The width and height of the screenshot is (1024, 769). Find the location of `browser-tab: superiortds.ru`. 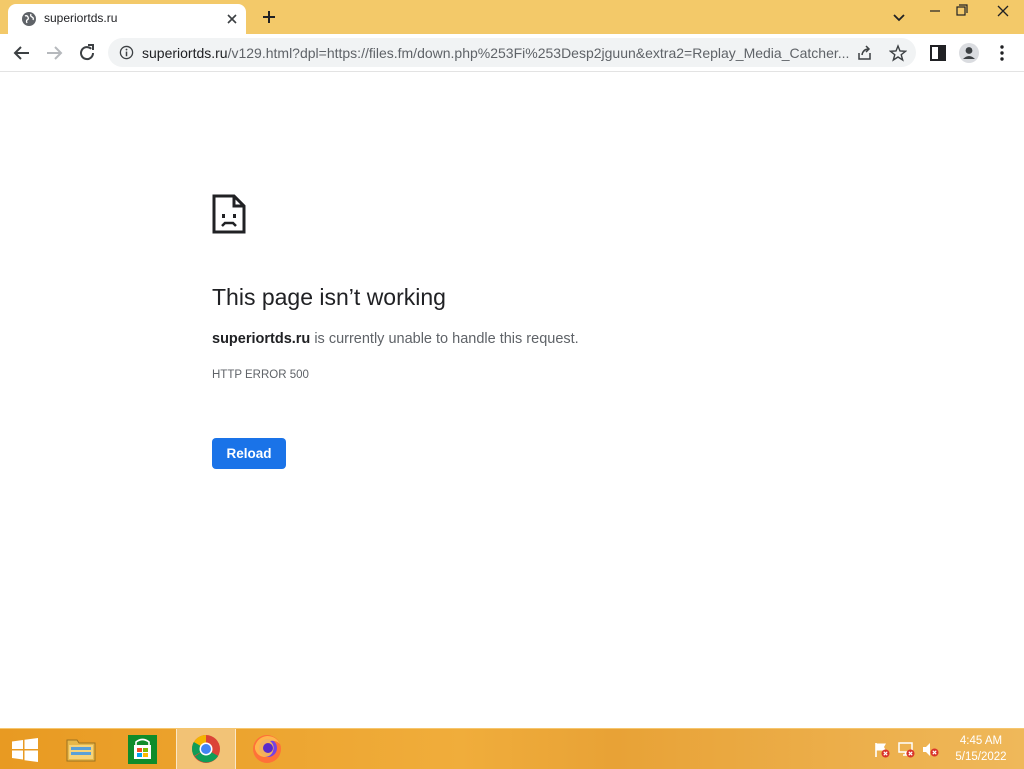

browser-tab: superiortds.ru is located at coordinates (127, 19).